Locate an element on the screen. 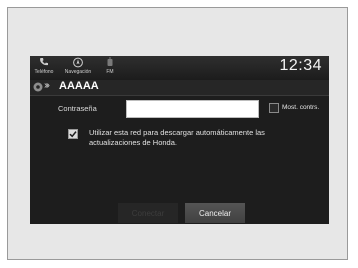 This screenshot has width=358, height=268. compass-icon is located at coordinates (78, 62).